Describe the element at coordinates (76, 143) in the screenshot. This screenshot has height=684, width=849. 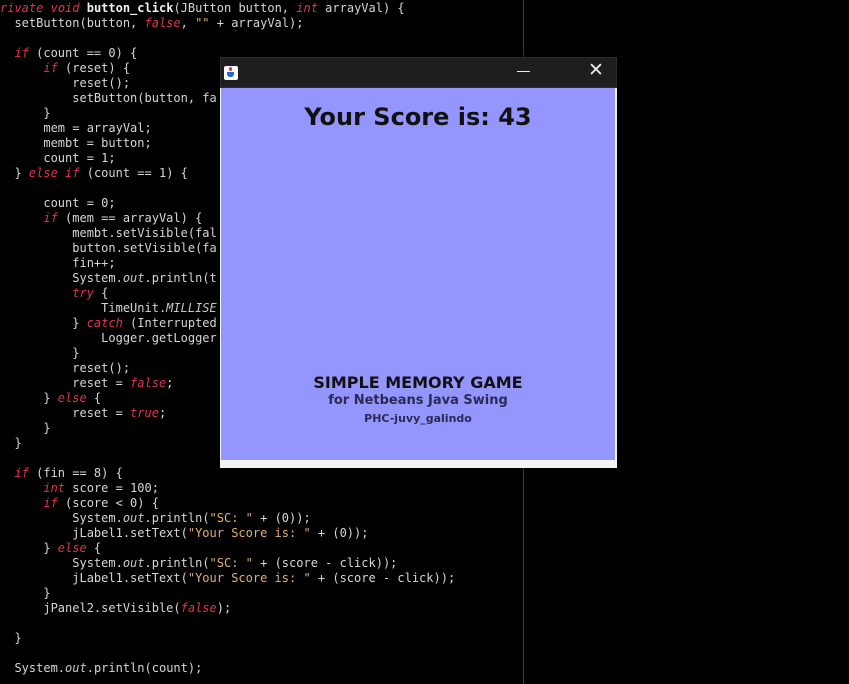
I see `code-line: membt = button;` at that location.